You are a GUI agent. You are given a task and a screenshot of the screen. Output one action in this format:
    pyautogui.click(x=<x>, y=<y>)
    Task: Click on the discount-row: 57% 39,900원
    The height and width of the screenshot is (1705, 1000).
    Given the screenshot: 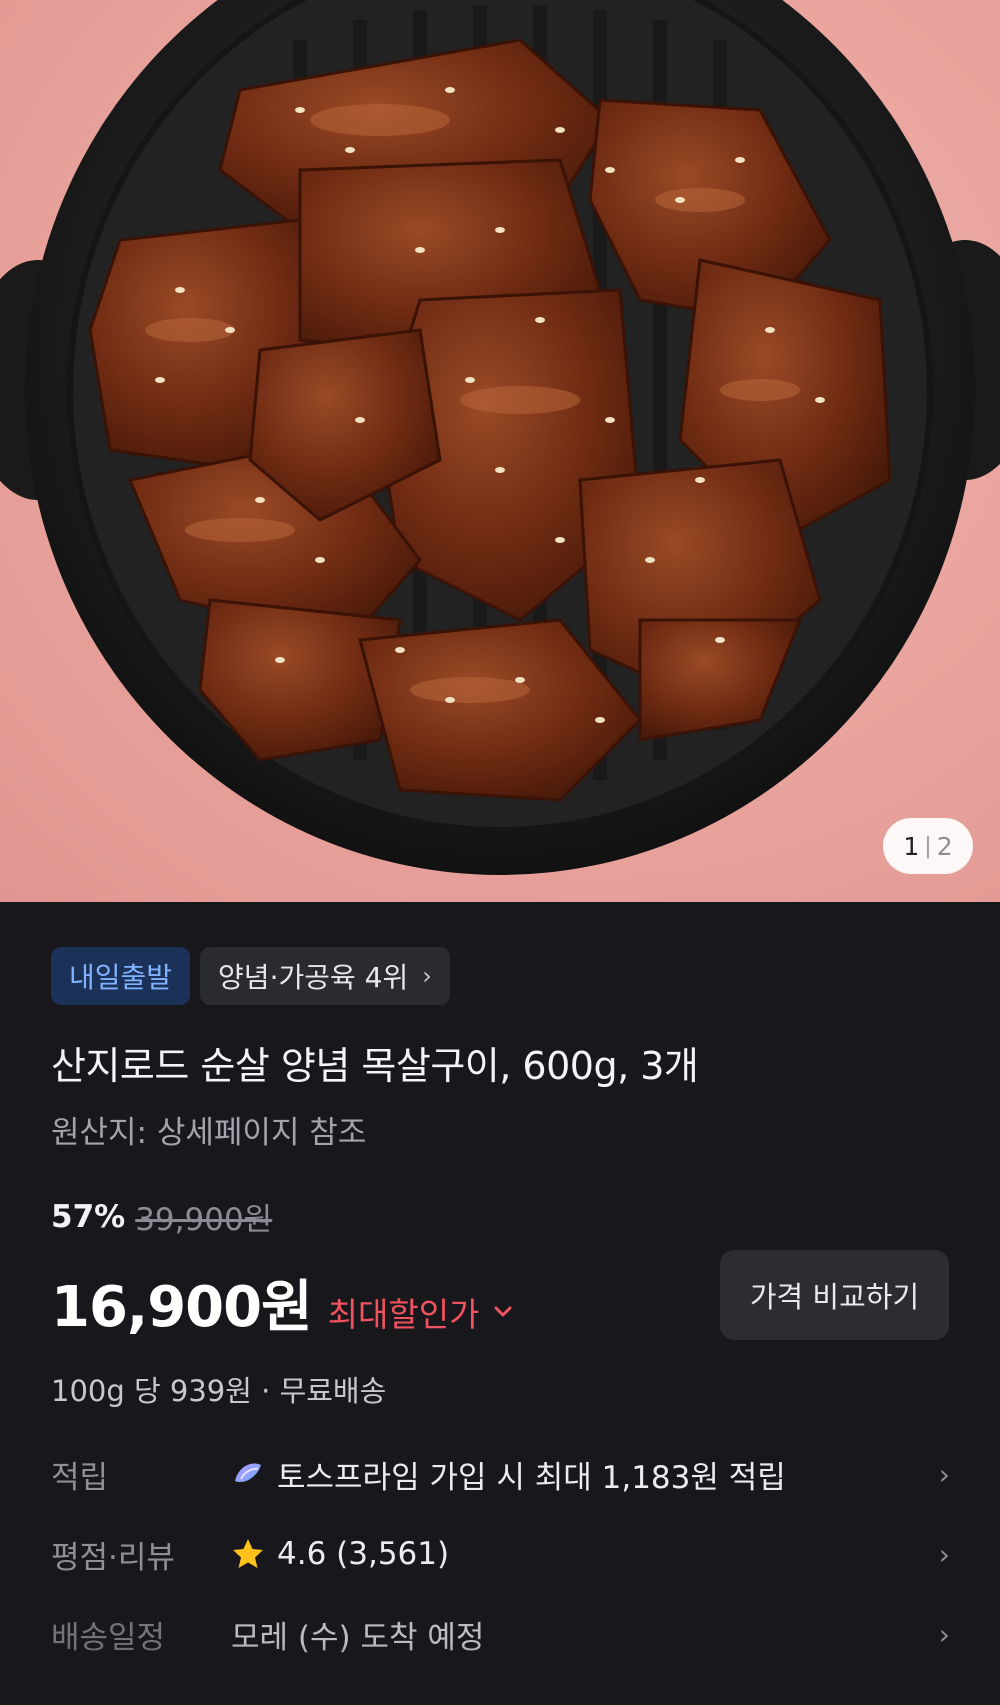 What is the action you would take?
    pyautogui.click(x=161, y=1216)
    